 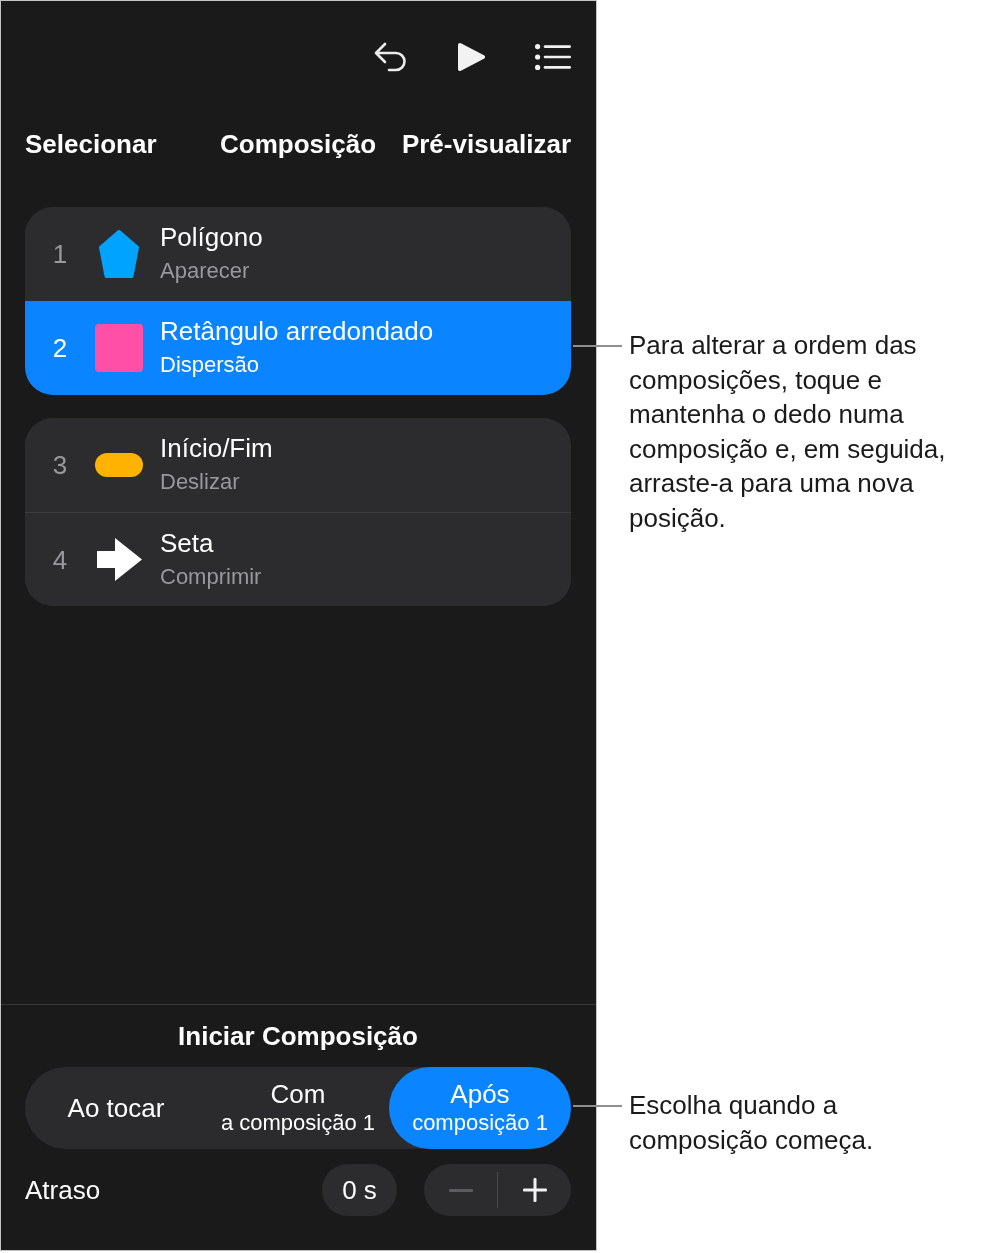 I want to click on build-title: Polígono, so click(x=211, y=237).